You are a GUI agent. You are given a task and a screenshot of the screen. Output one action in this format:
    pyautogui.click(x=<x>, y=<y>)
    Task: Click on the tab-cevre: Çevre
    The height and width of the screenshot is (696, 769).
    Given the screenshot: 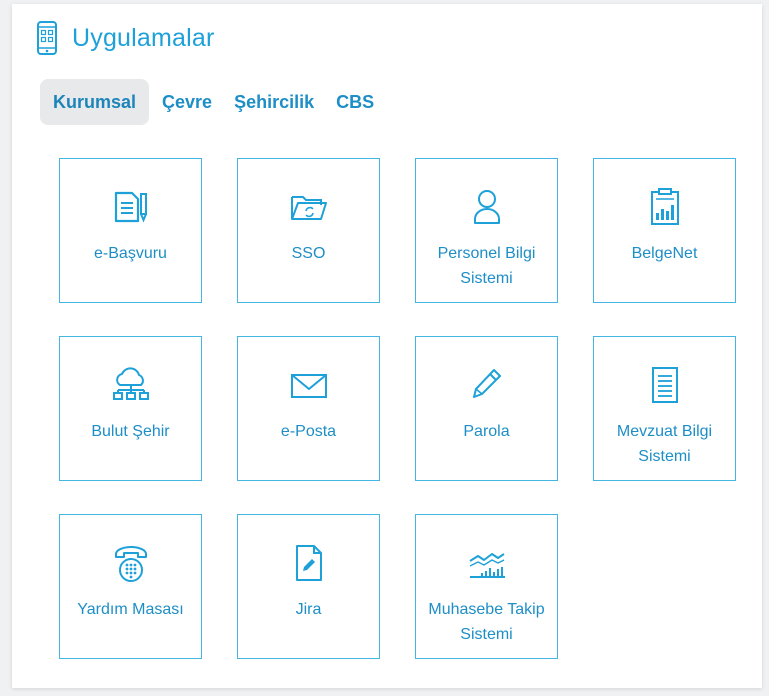 What is the action you would take?
    pyautogui.click(x=187, y=102)
    